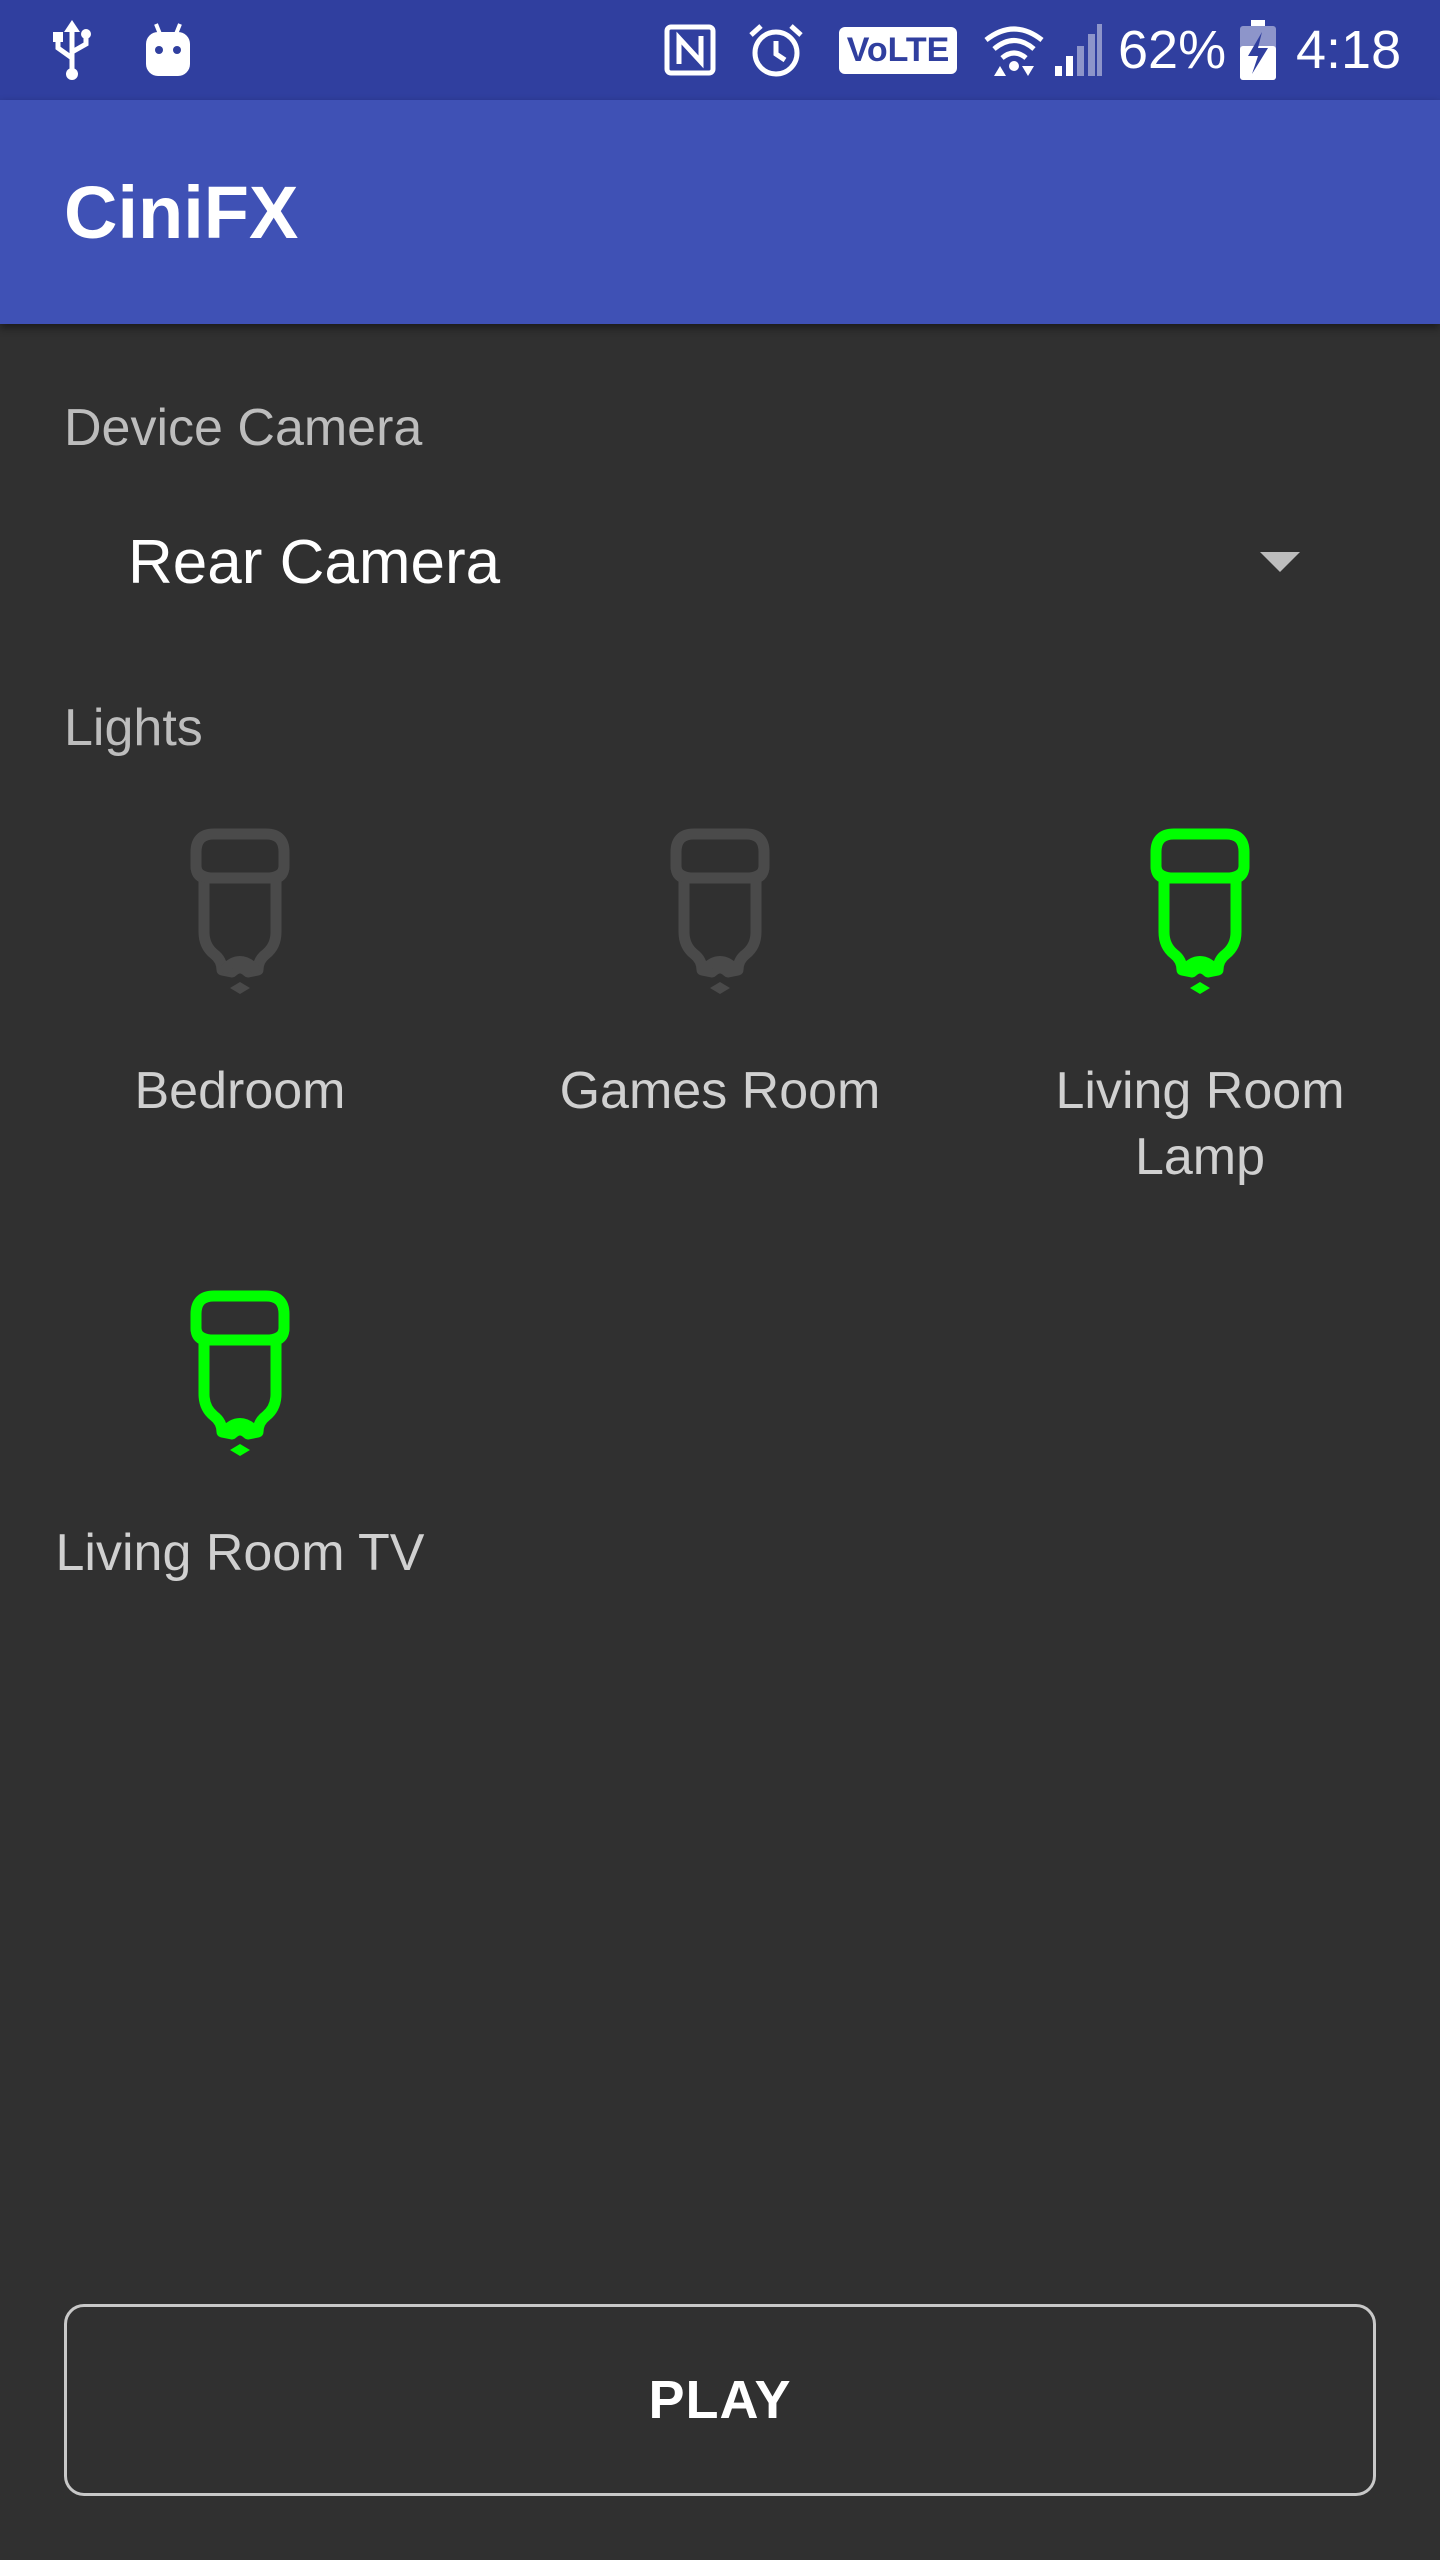  What do you see at coordinates (720, 212) in the screenshot?
I see `app-bar: CiniFX` at bounding box center [720, 212].